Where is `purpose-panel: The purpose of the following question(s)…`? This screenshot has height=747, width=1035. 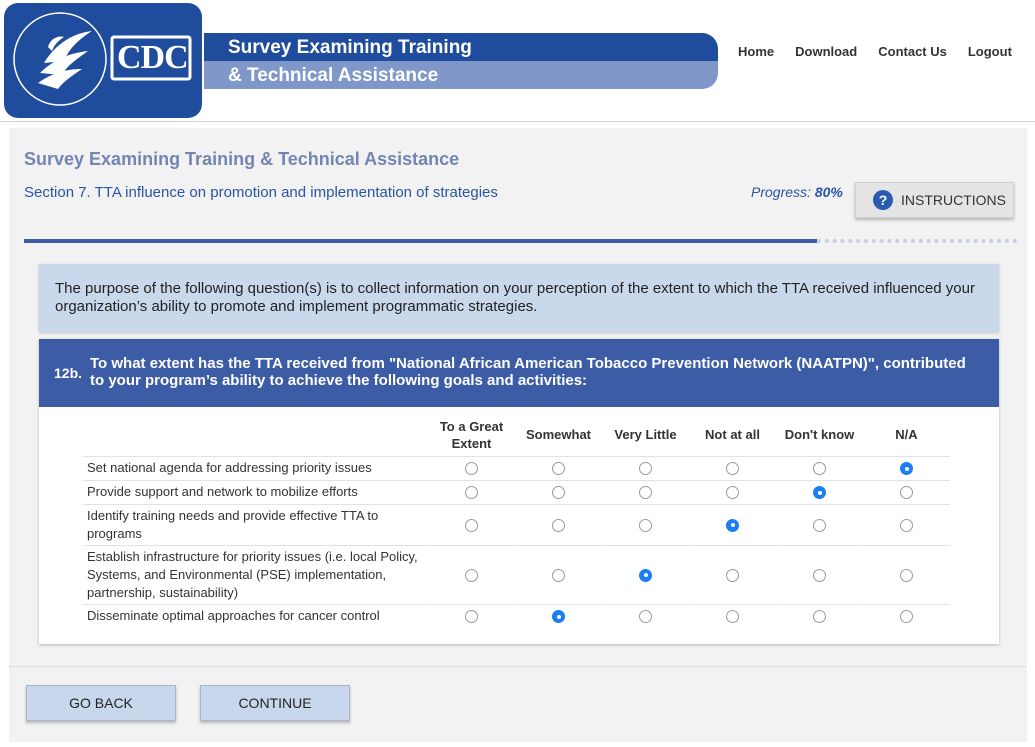
purpose-panel: The purpose of the following question(s)… is located at coordinates (519, 298).